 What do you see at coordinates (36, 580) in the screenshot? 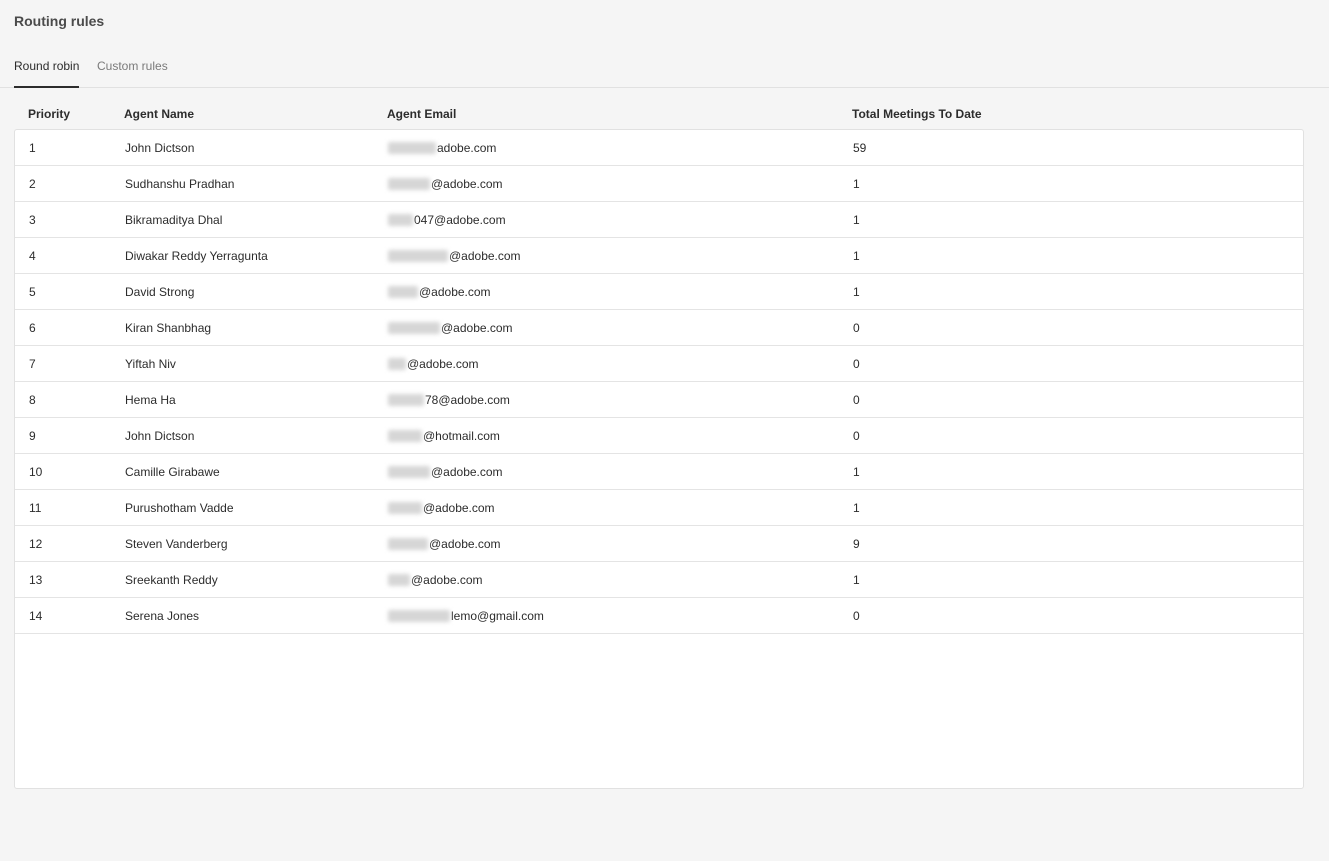
I see `priority-cell: 13` at bounding box center [36, 580].